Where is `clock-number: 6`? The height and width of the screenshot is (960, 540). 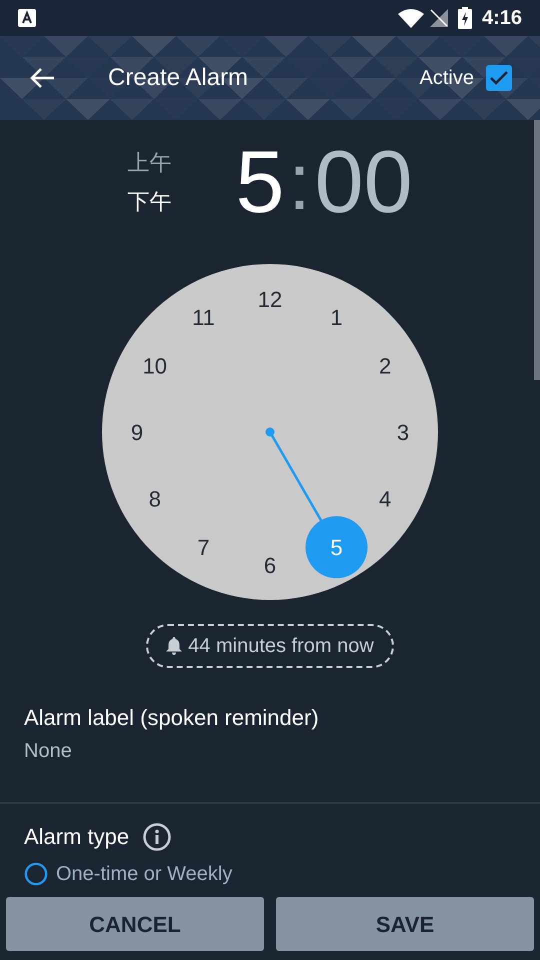 clock-number: 6 is located at coordinates (270, 565).